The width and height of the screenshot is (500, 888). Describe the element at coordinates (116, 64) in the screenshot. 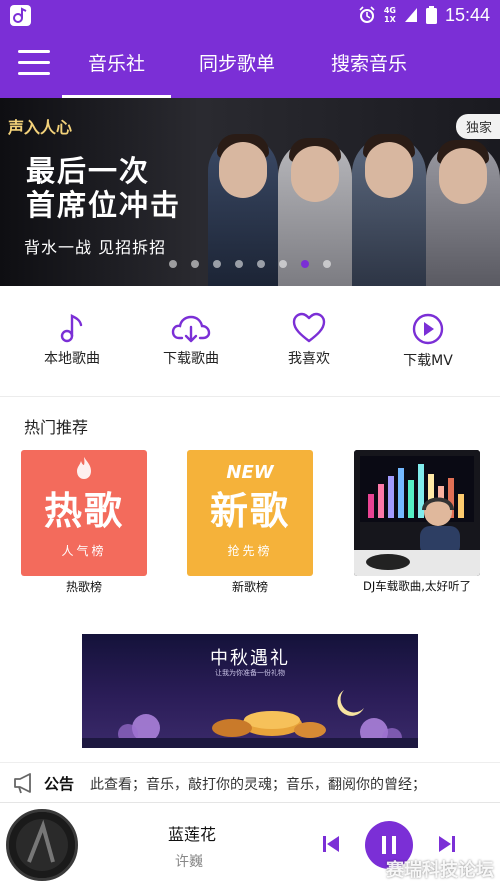

I see `tab-music-club: 音乐社` at that location.